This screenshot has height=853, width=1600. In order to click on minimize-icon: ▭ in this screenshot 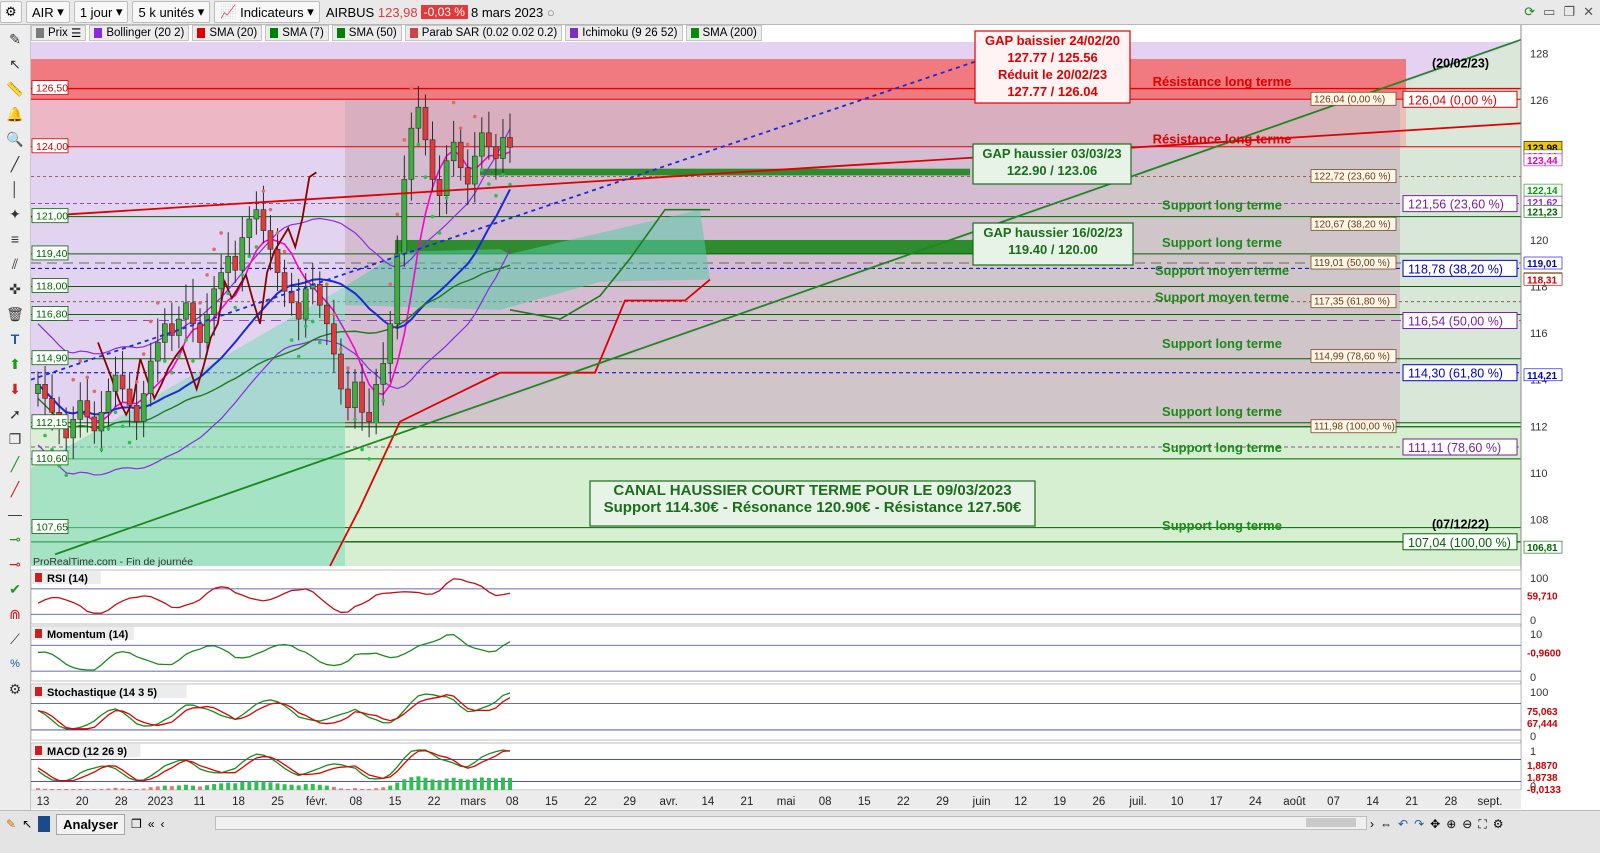, I will do `click(1549, 12)`.